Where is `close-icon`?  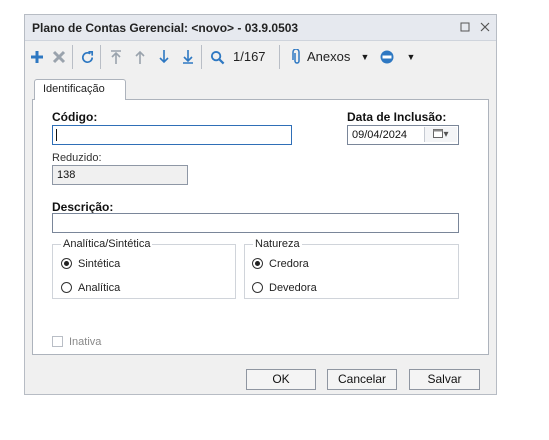 close-icon is located at coordinates (485, 27).